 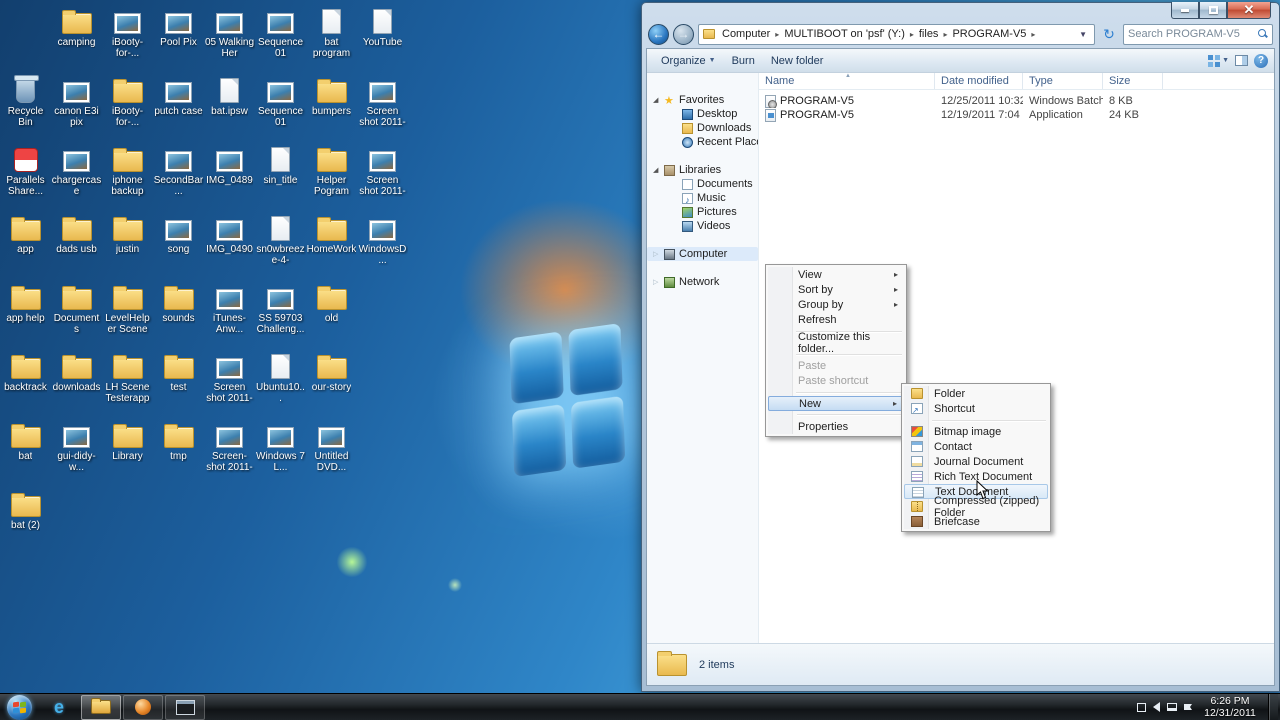 What do you see at coordinates (702, 100) in the screenshot?
I see `sidebar-item: Favorites` at bounding box center [702, 100].